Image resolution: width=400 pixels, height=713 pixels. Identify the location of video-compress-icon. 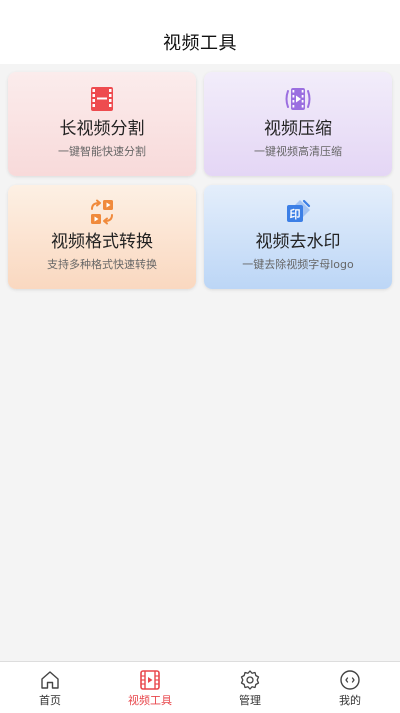
(298, 99).